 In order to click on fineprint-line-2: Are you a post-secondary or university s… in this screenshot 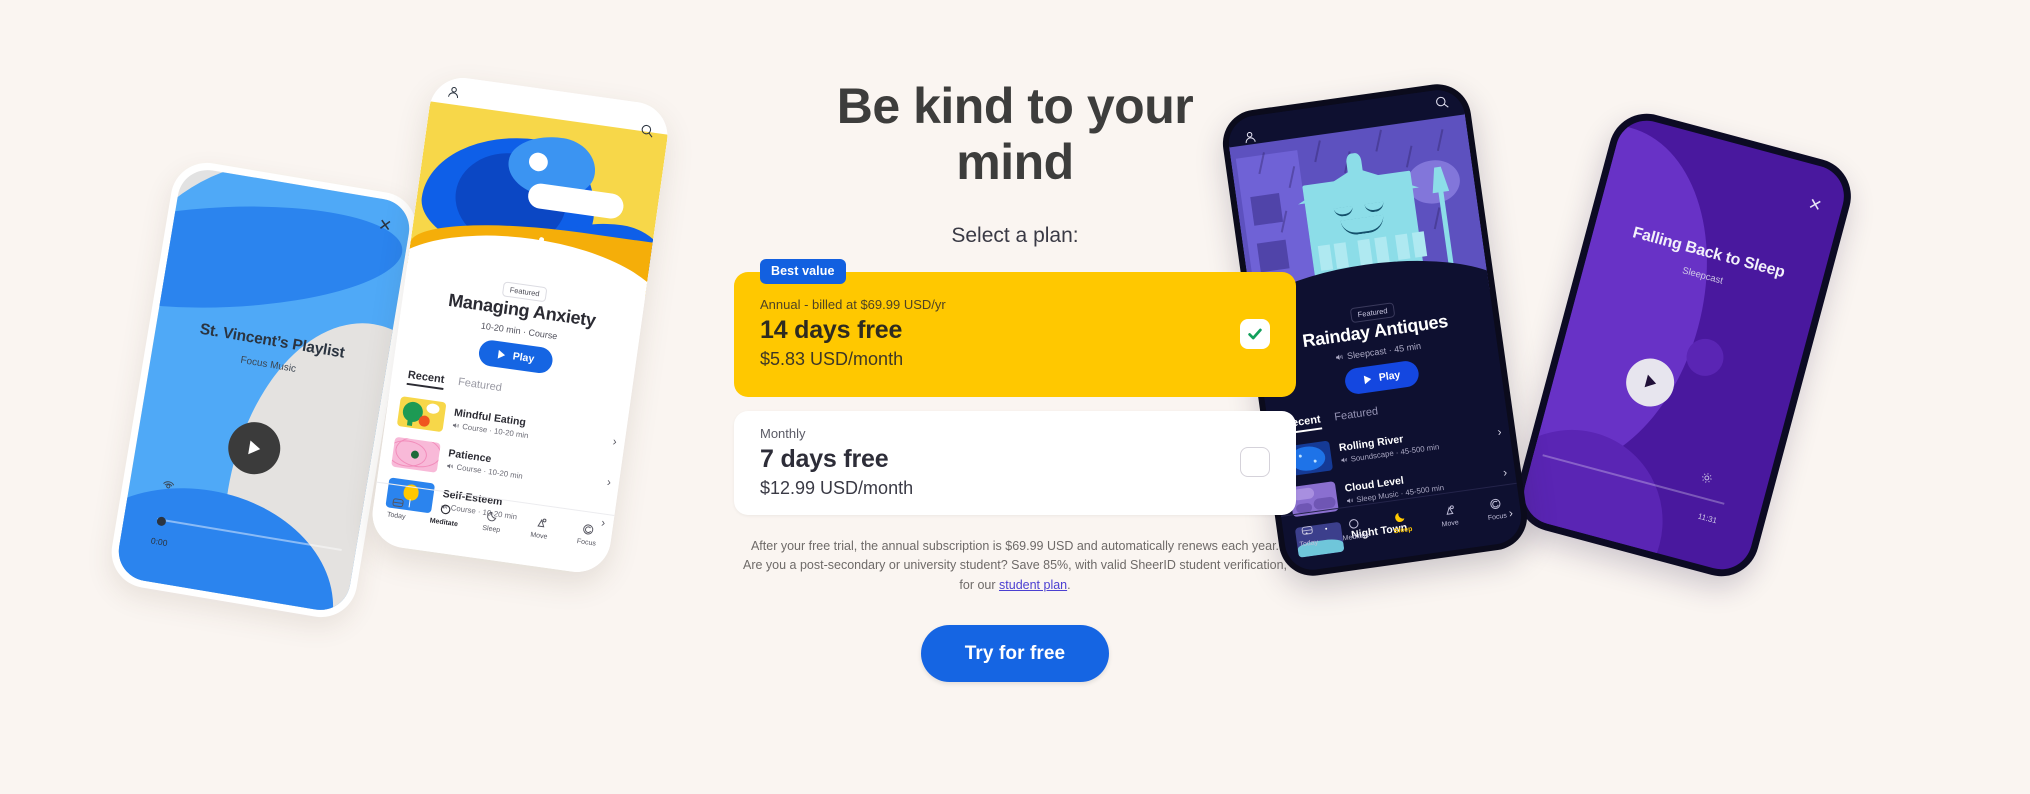, I will do `click(1015, 575)`.